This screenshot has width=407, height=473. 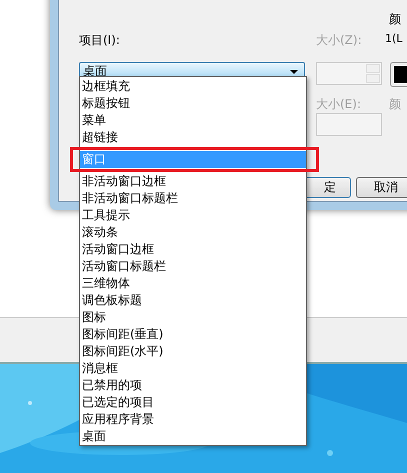 I want to click on item-label: 项目(I):, so click(x=99, y=40).